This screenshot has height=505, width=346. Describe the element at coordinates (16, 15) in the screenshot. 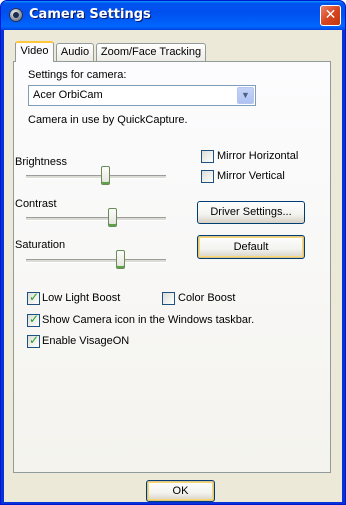

I see `webcam-icon` at that location.